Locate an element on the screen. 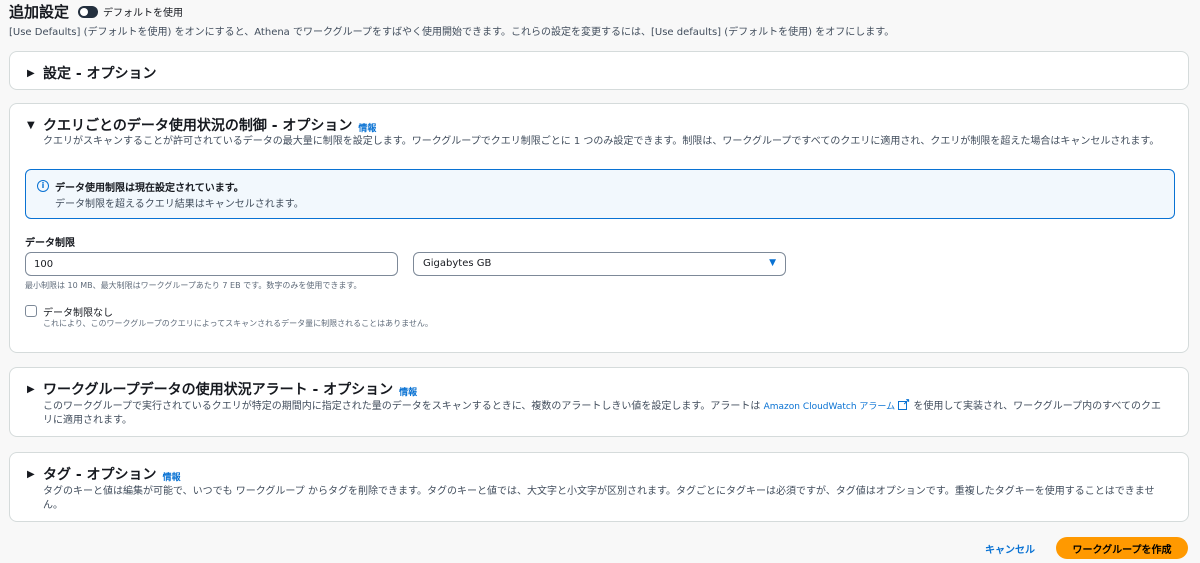 The width and height of the screenshot is (1200, 563). settings-section-header: ▶ 設定 - オプション is located at coordinates (92, 73).